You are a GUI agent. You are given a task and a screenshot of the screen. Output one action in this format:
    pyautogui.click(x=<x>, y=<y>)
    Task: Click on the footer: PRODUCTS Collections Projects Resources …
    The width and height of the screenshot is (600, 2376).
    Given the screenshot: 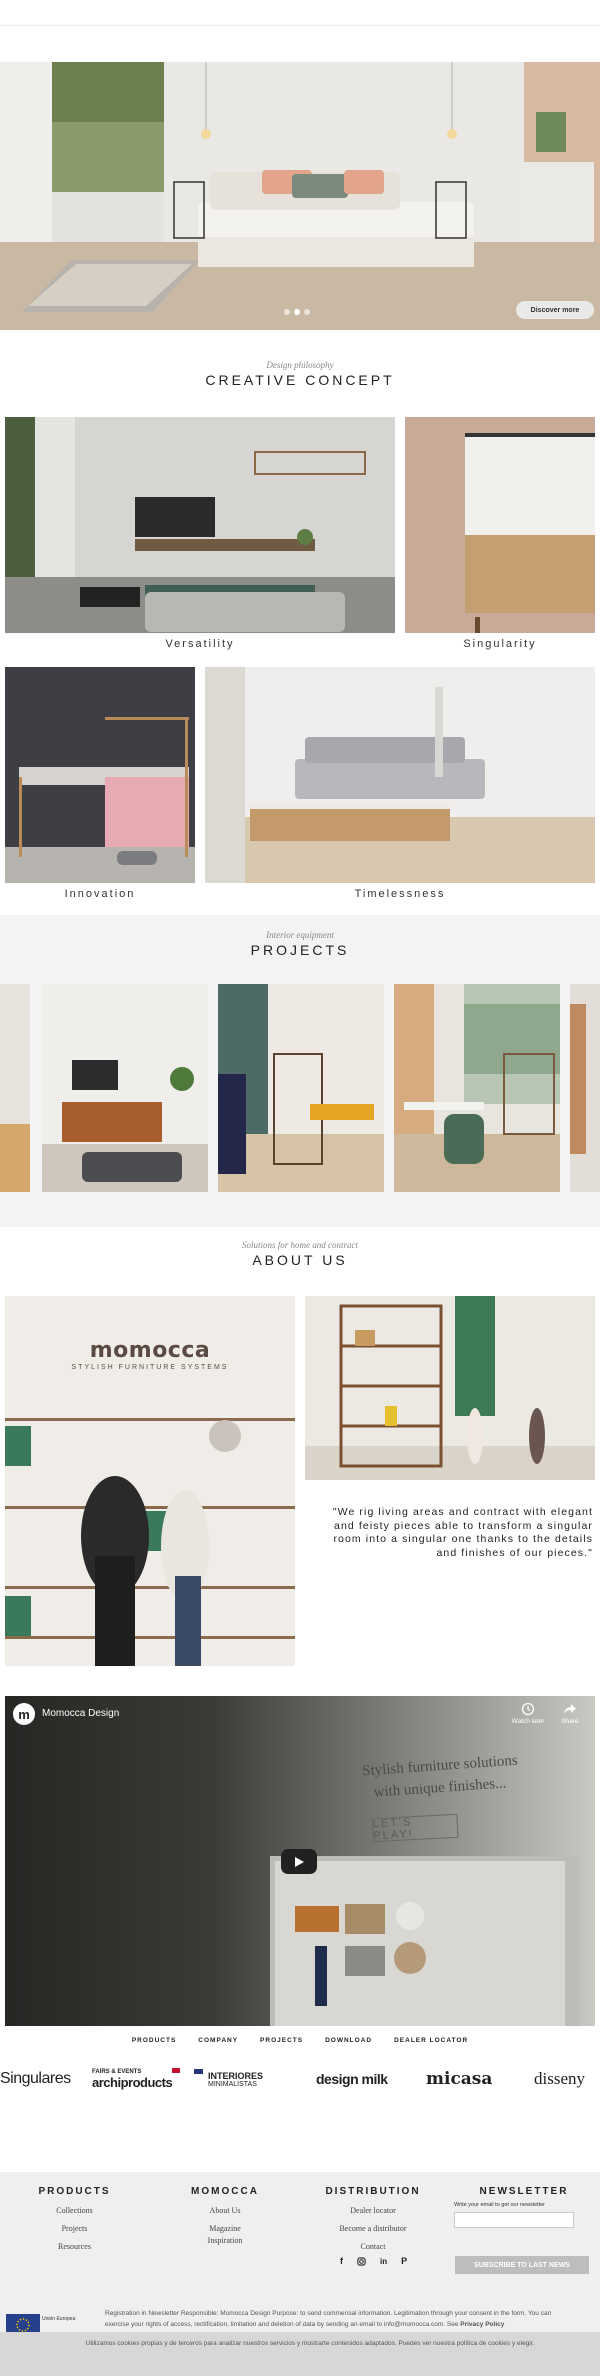 What is the action you would take?
    pyautogui.click(x=300, y=2254)
    